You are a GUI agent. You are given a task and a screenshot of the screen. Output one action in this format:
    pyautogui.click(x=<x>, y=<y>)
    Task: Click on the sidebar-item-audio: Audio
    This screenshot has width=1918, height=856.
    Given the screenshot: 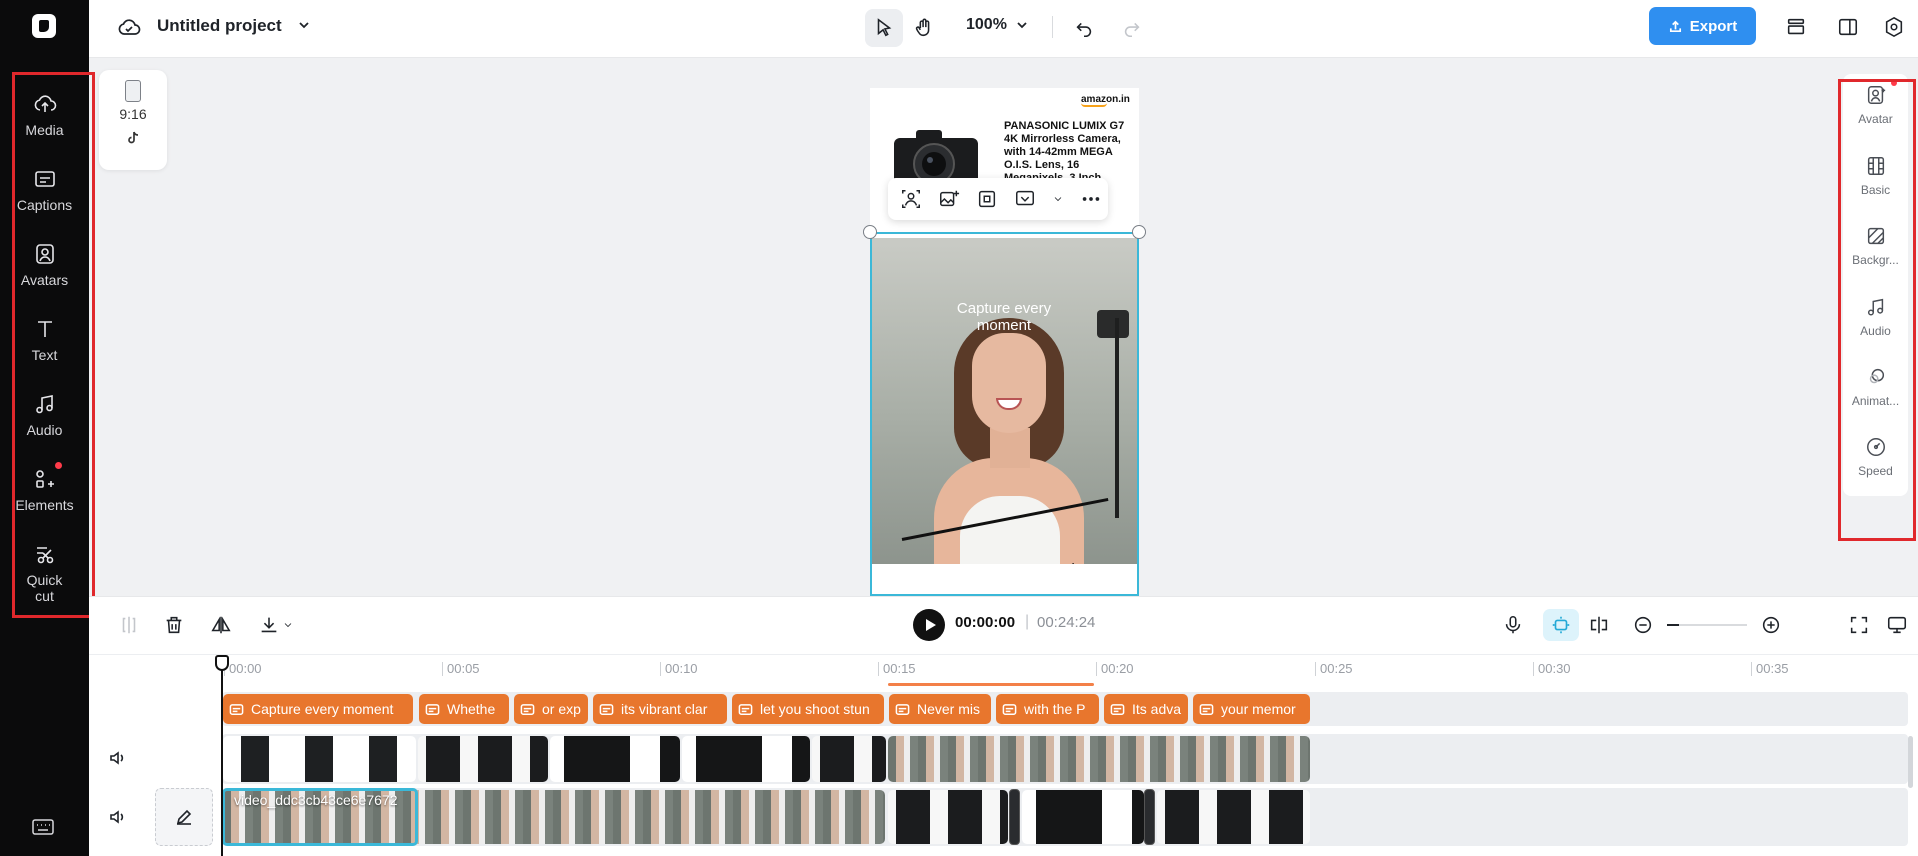 What is the action you would take?
    pyautogui.click(x=44, y=415)
    